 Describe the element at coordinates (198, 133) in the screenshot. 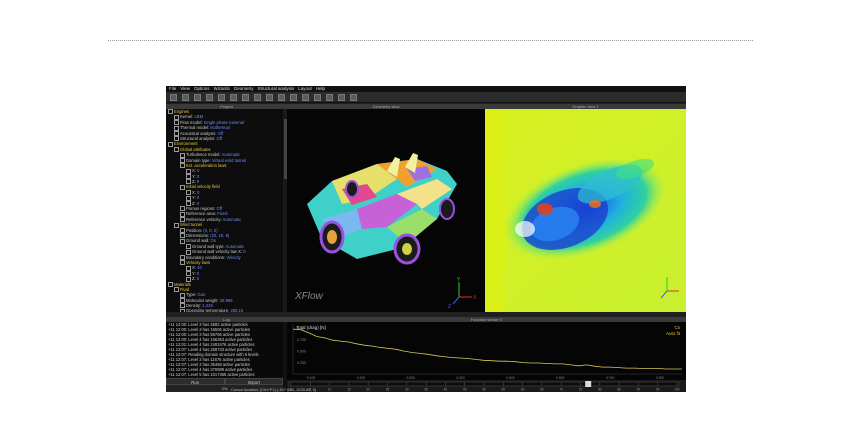

I see `tree-item-label: Acoustical analysis:` at that location.